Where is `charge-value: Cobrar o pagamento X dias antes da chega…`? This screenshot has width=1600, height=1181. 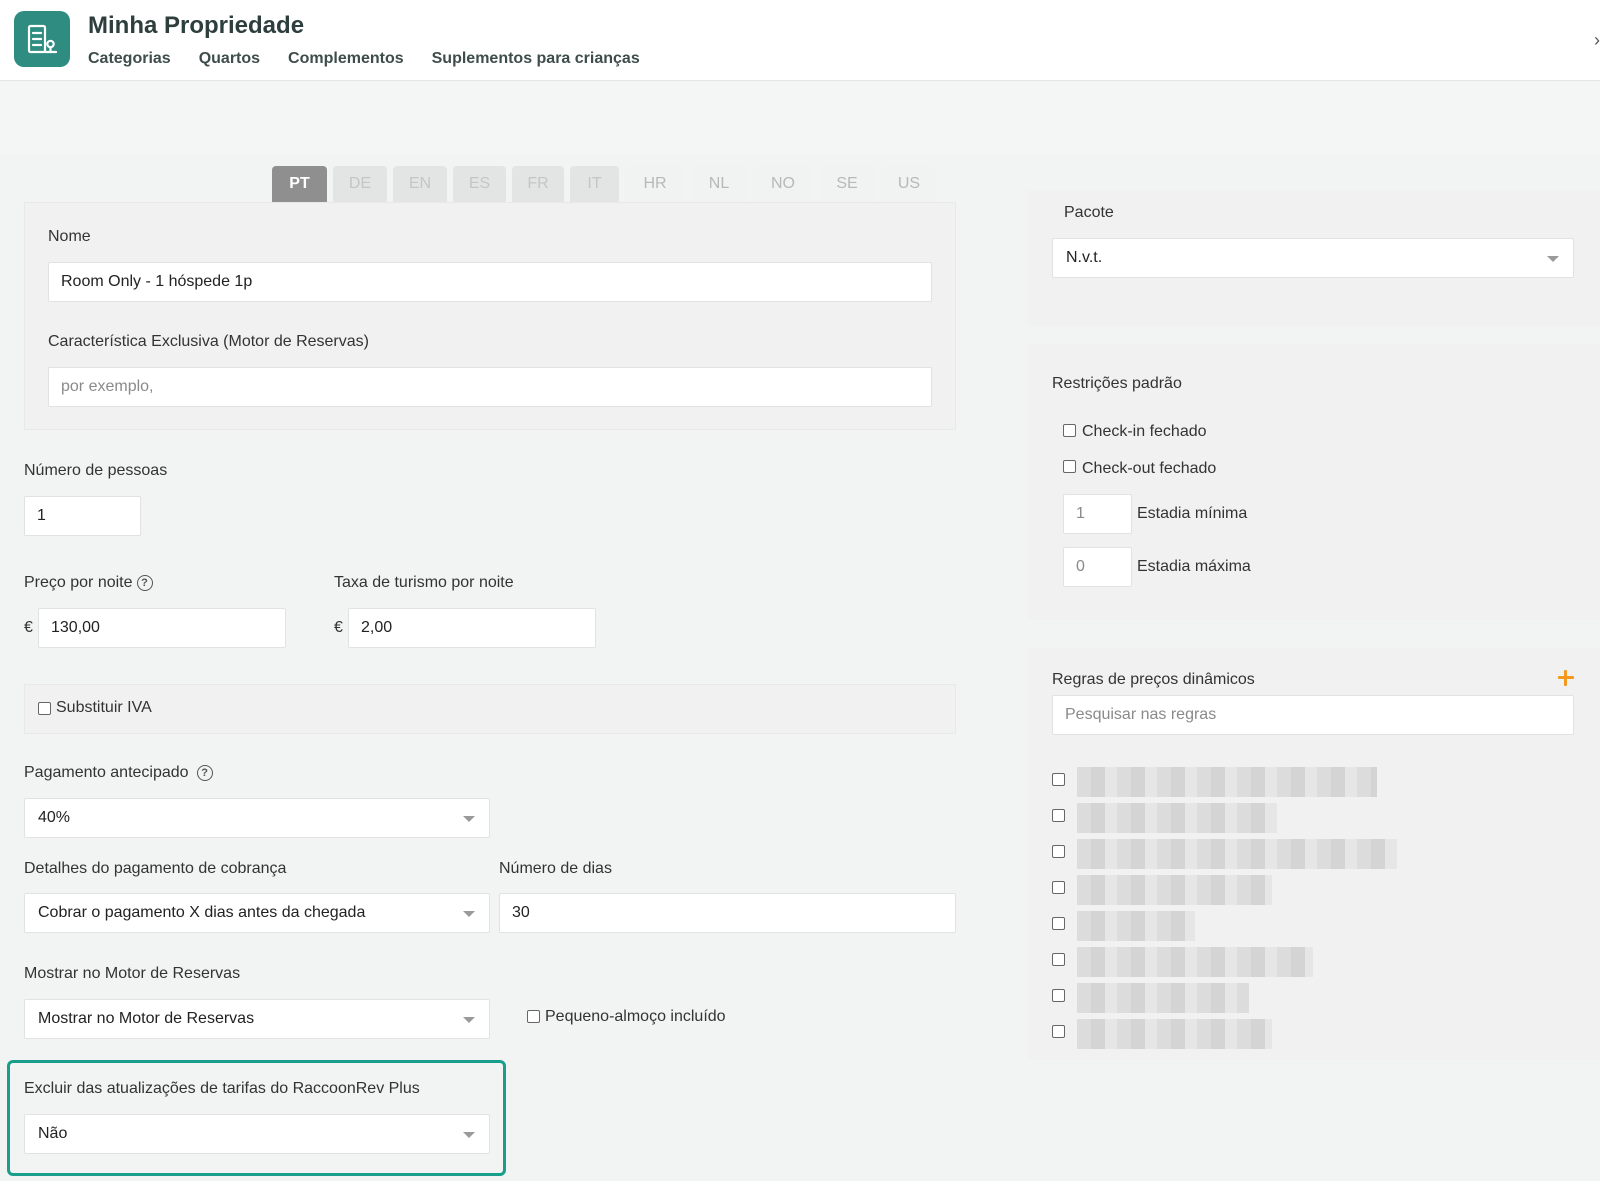
charge-value: Cobrar o pagamento X dias antes da chega… is located at coordinates (202, 912).